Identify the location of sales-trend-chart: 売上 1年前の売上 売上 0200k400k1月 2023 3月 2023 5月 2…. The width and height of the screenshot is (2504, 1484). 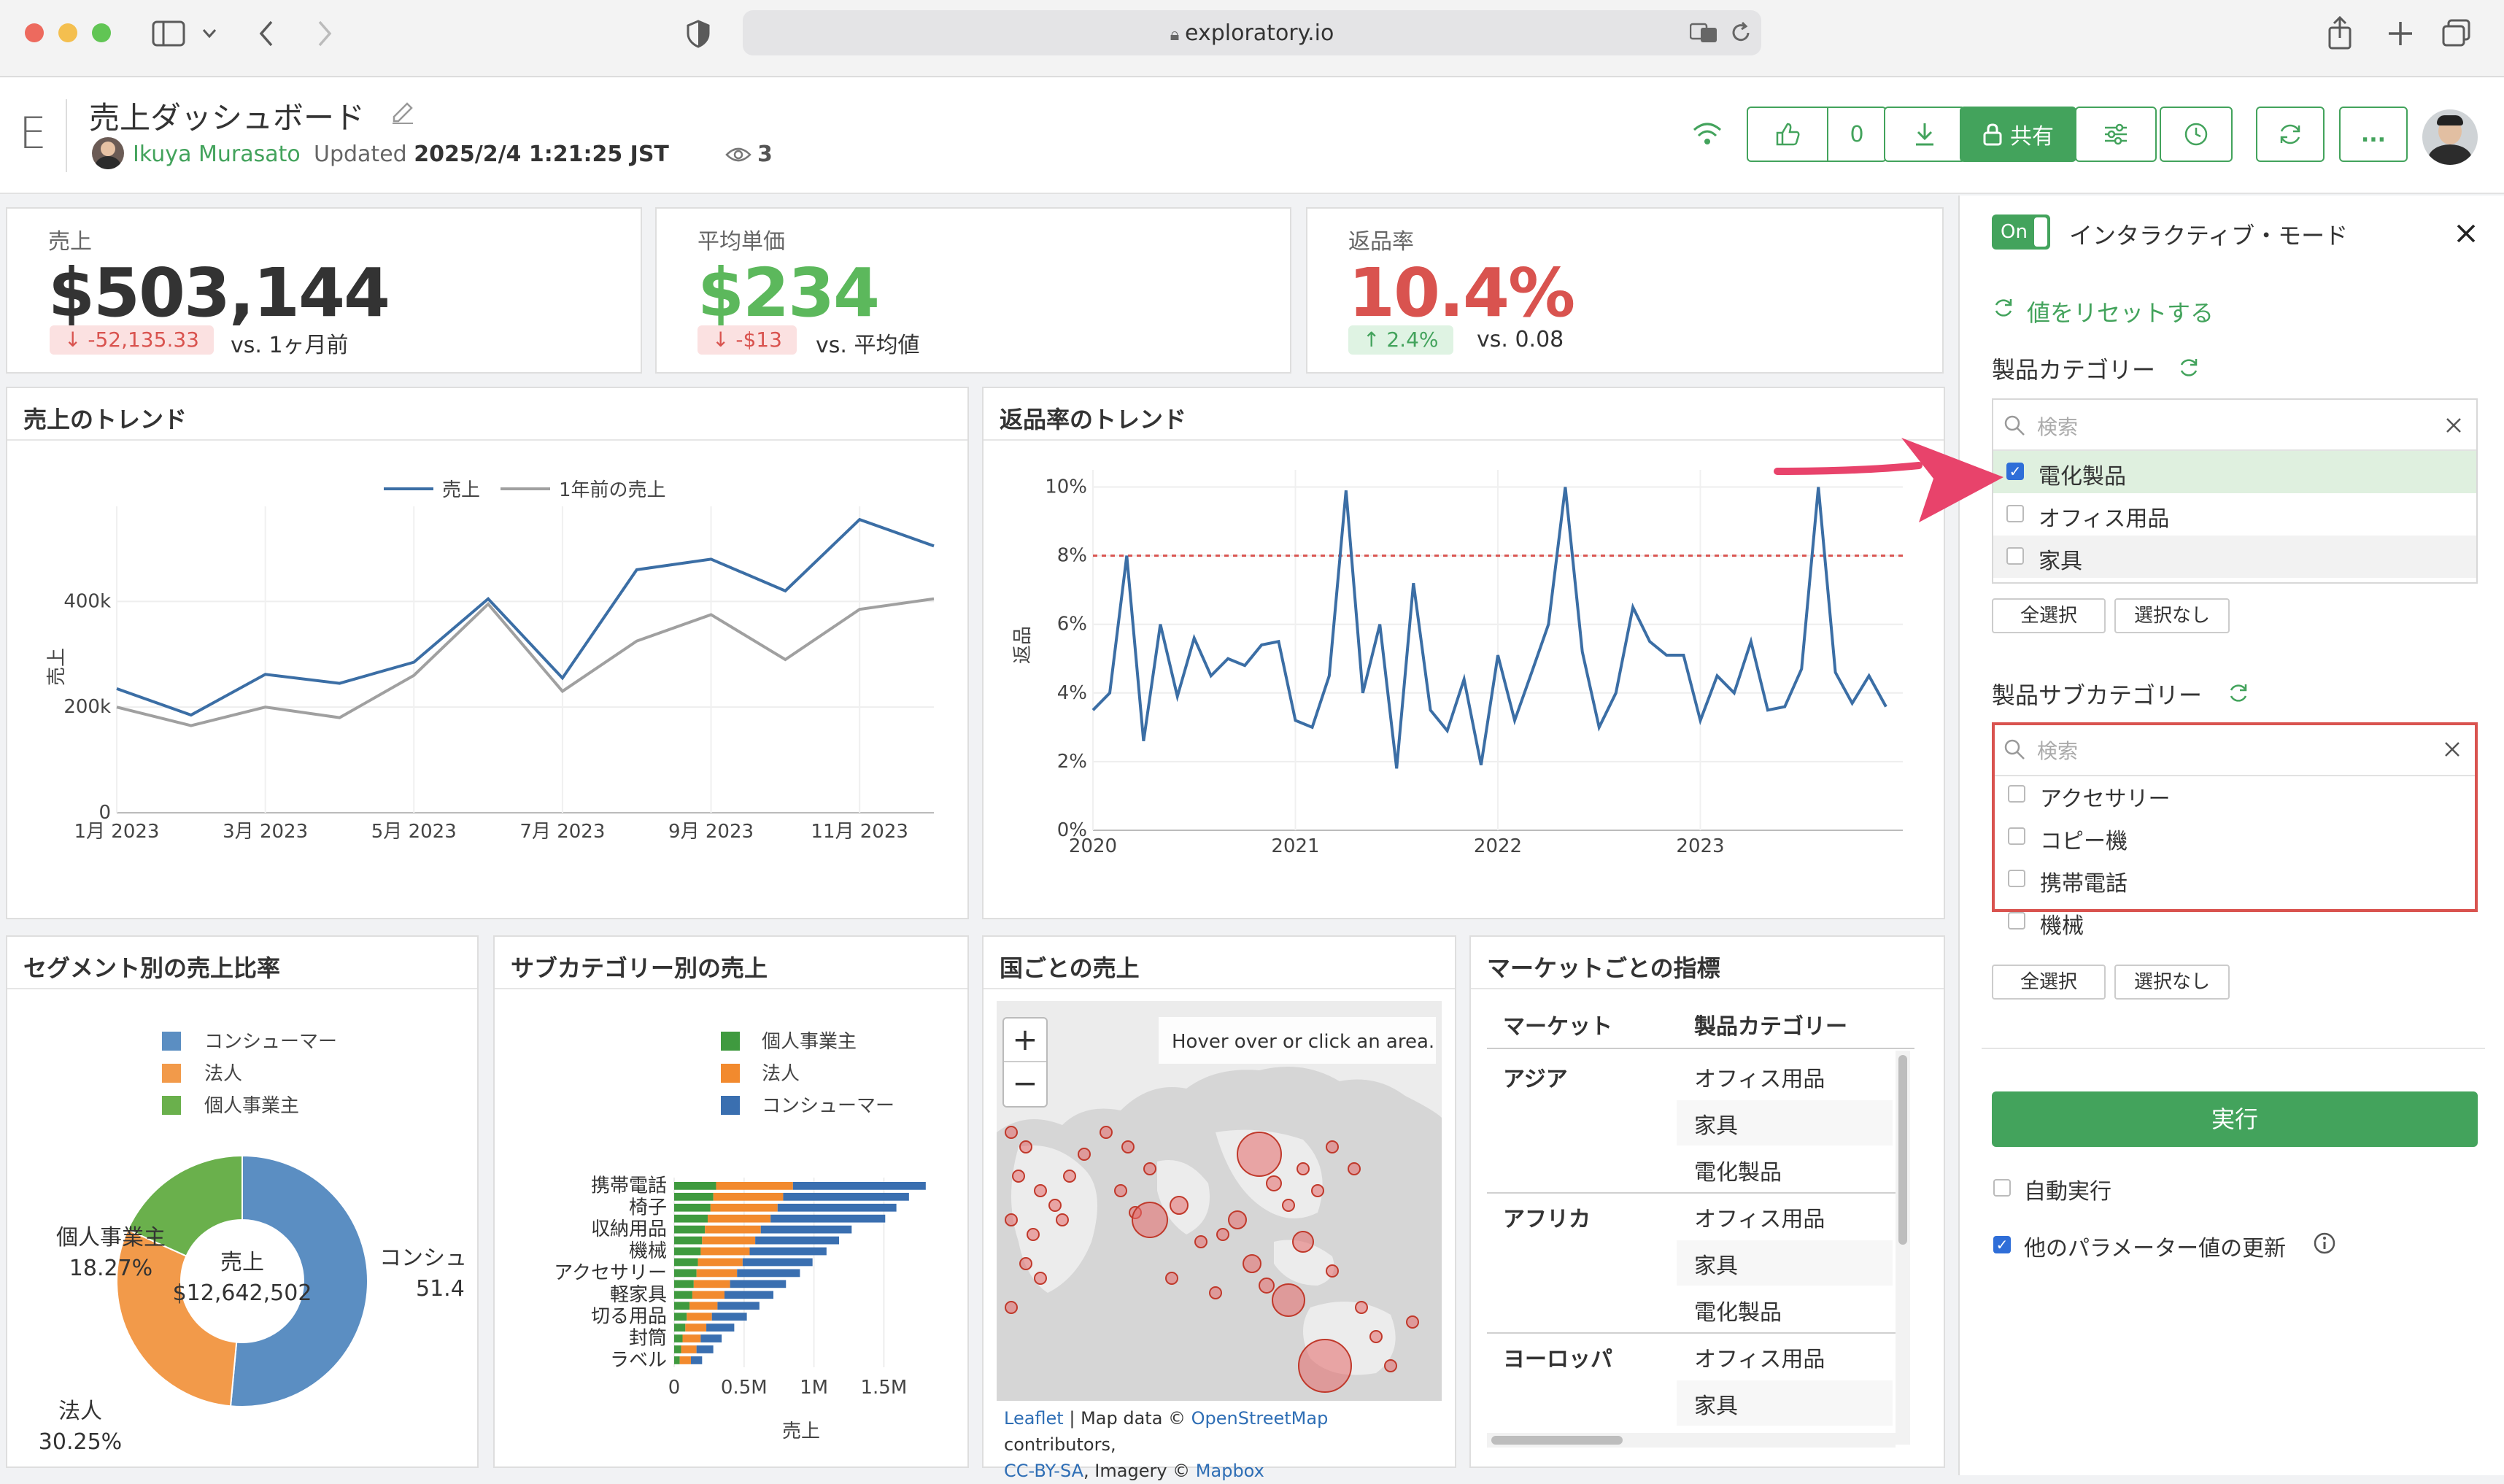
(487, 679).